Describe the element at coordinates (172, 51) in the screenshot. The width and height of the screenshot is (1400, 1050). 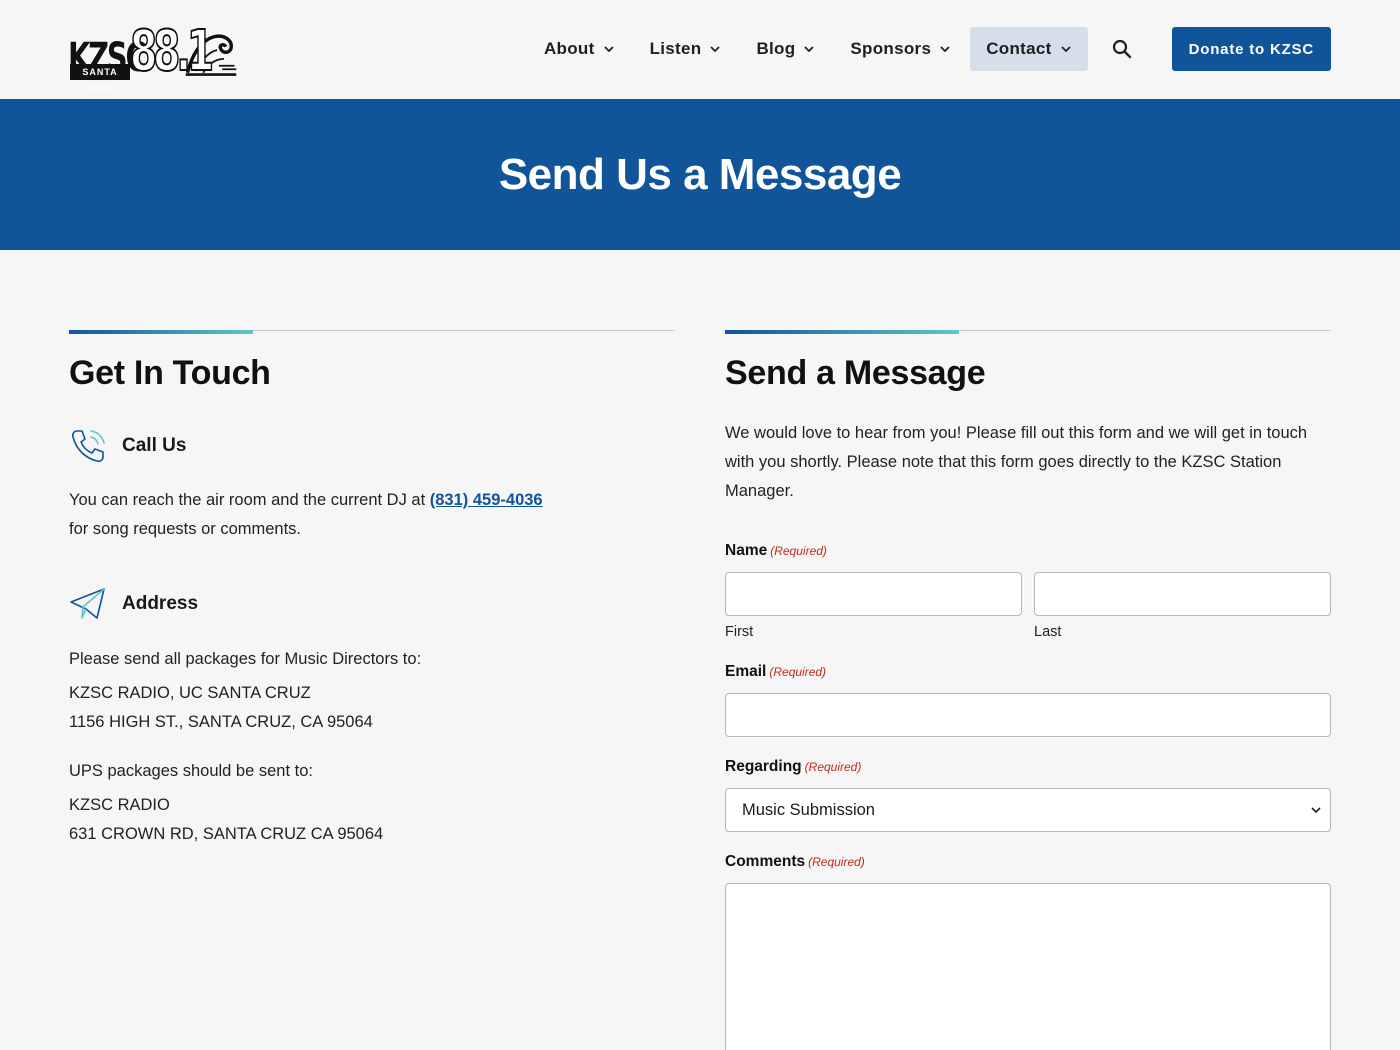
I see `logo-frequency-text: 88.1` at that location.